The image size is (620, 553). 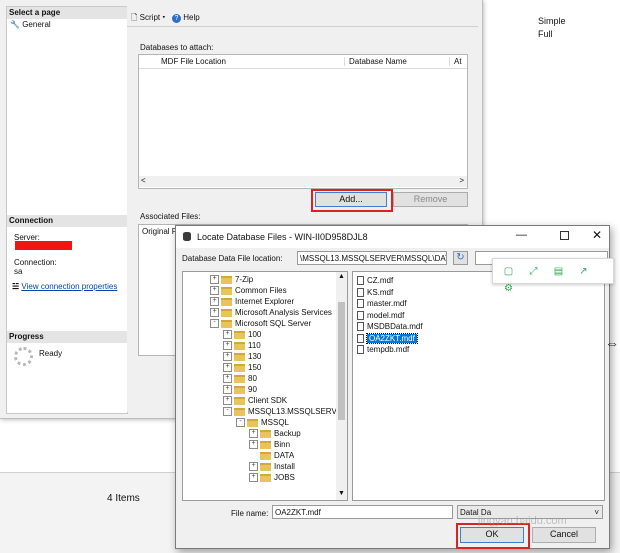 I want to click on tree-item: +130, so click(x=242, y=356).